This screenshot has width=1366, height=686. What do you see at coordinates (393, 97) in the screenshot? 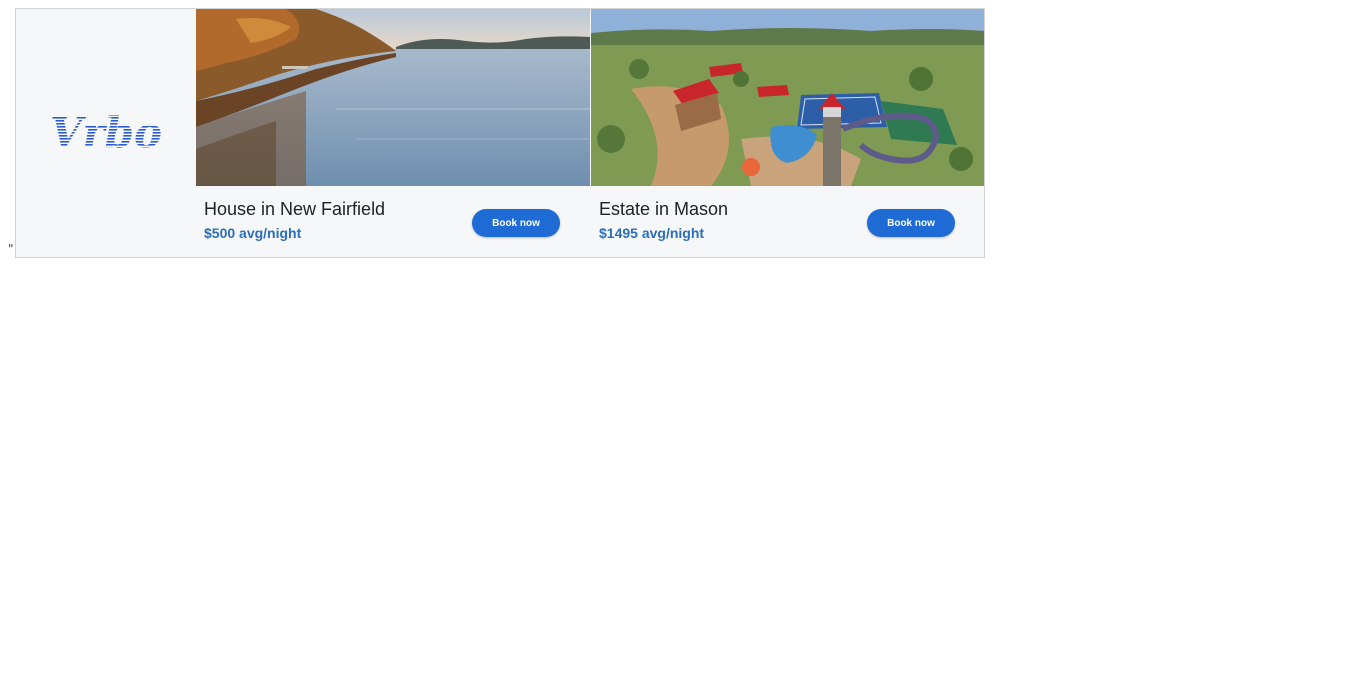
I see `lake-shoreline-photo` at bounding box center [393, 97].